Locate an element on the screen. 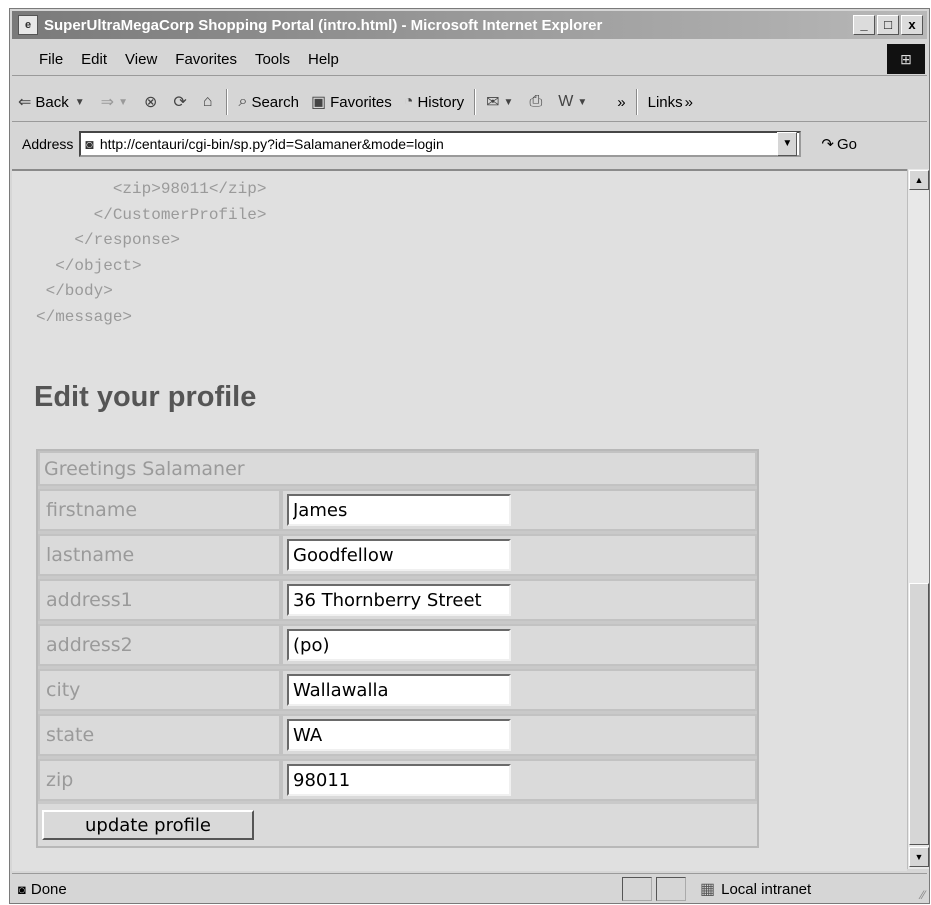 The width and height of the screenshot is (931, 905). home-button: ⌂ is located at coordinates (210, 102).